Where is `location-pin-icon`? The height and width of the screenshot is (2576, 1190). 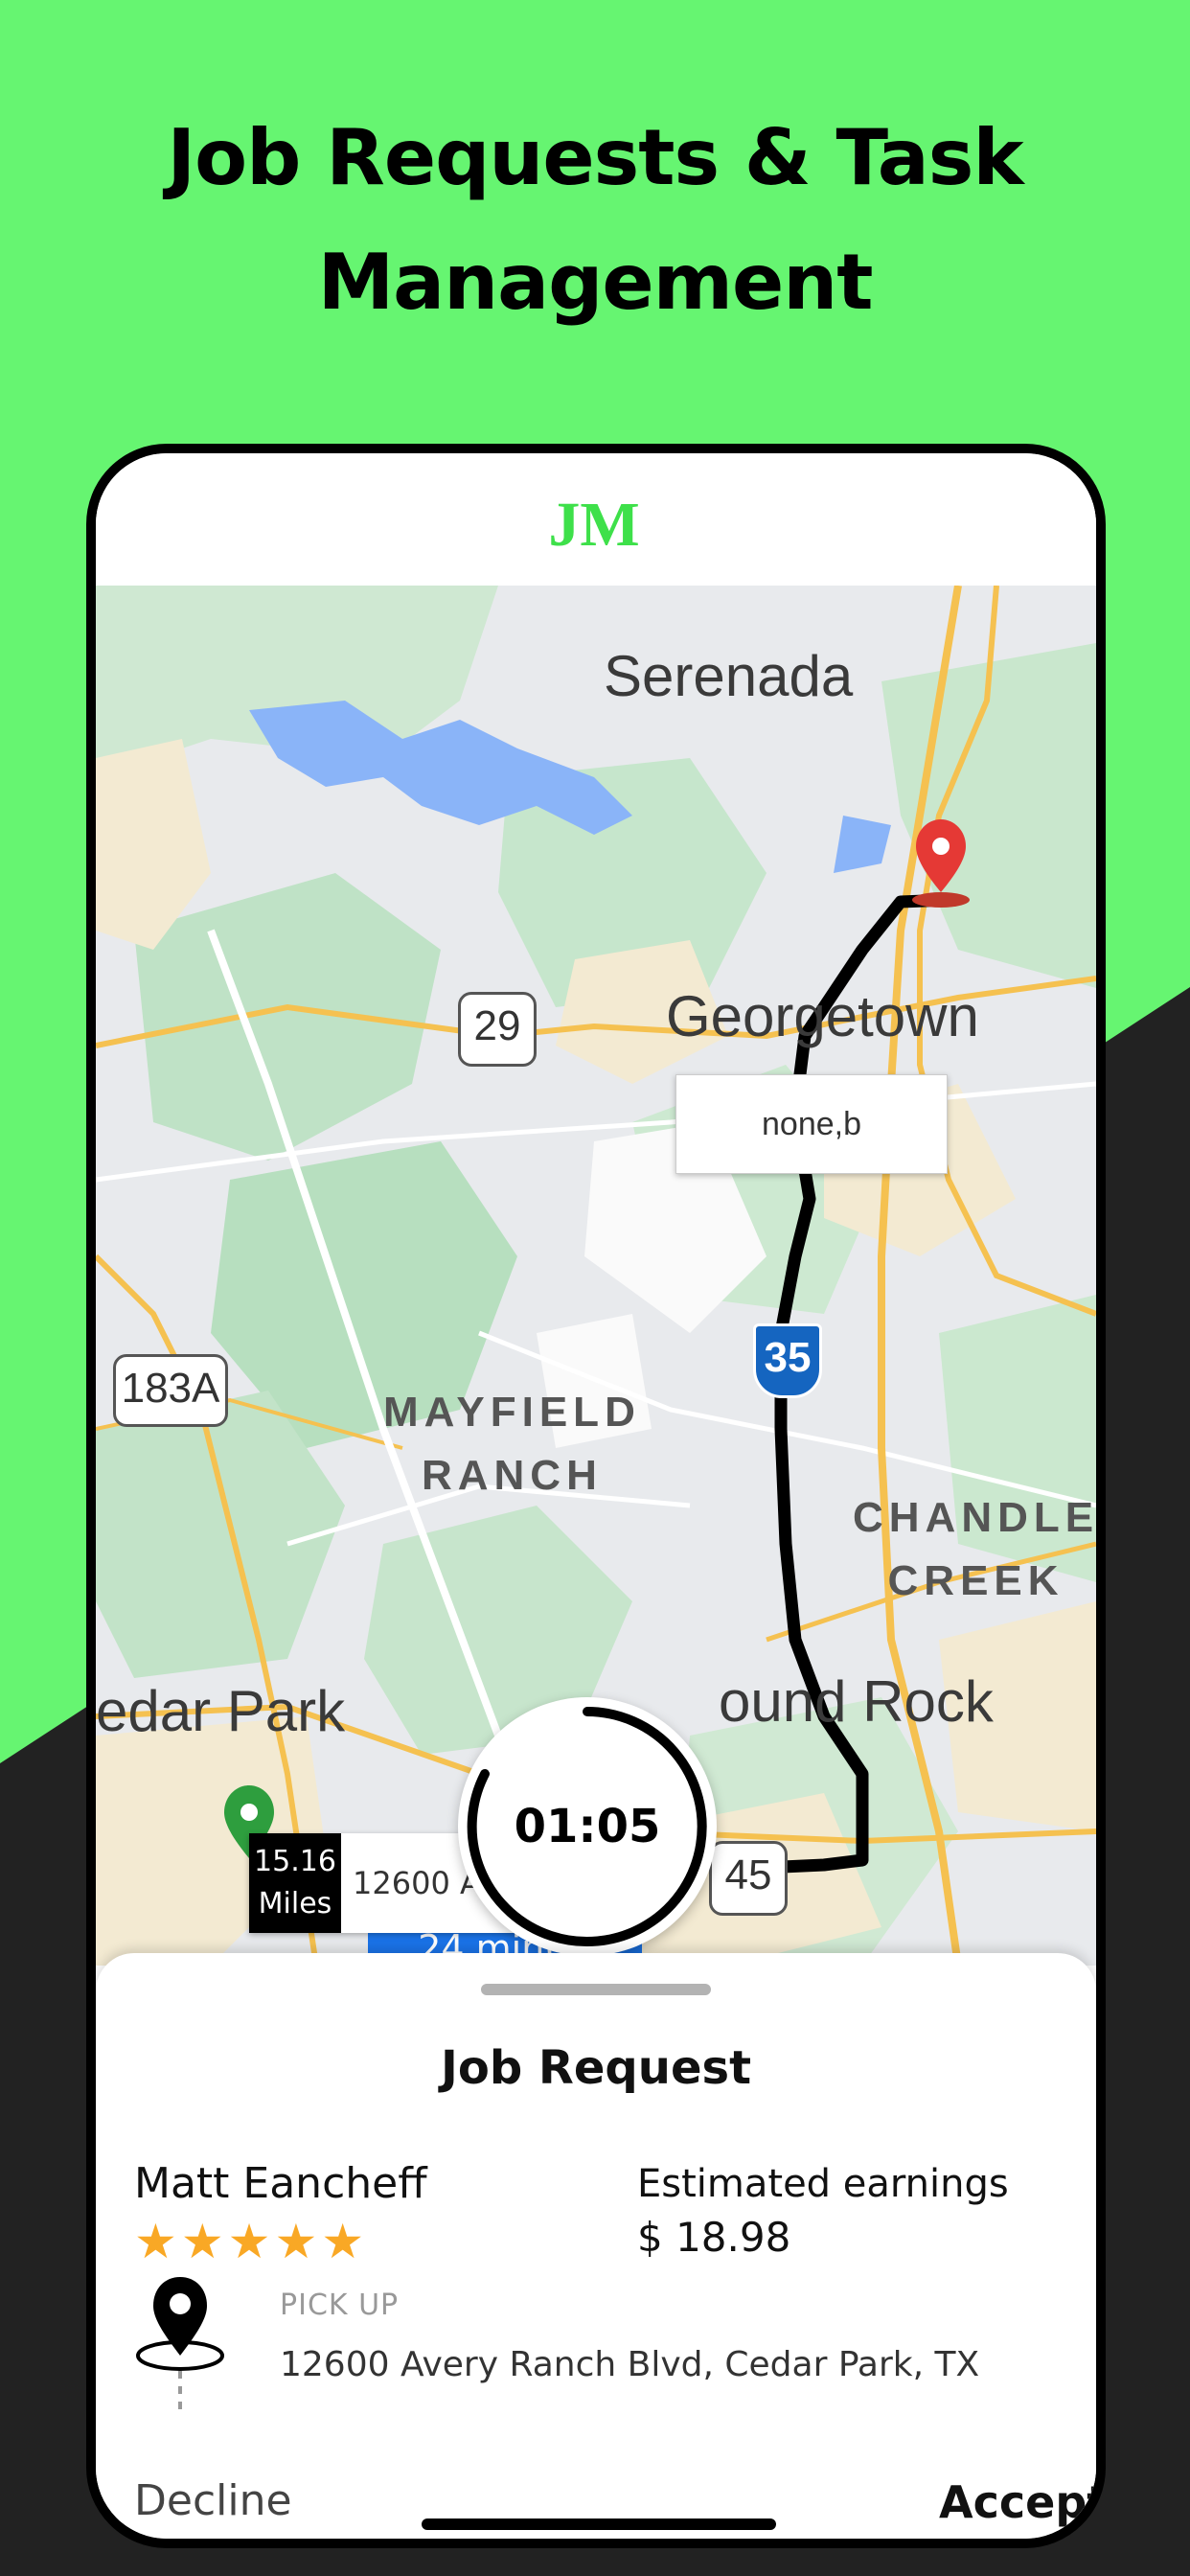 location-pin-icon is located at coordinates (180, 2343).